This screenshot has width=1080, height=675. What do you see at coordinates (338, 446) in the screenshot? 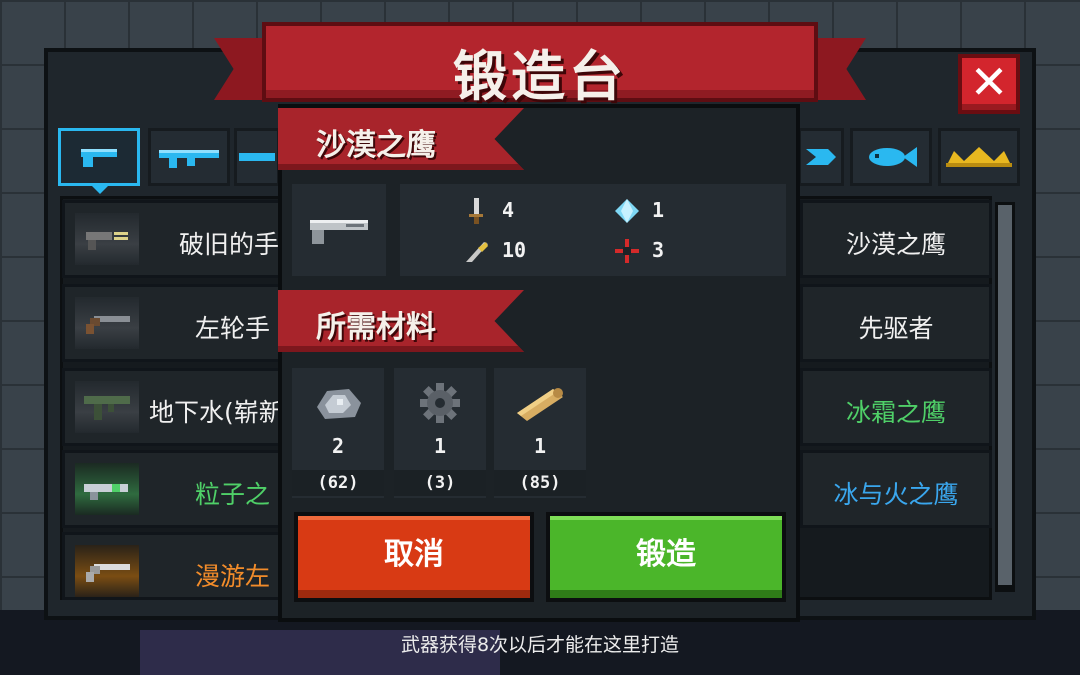
I see `material-required: 2` at bounding box center [338, 446].